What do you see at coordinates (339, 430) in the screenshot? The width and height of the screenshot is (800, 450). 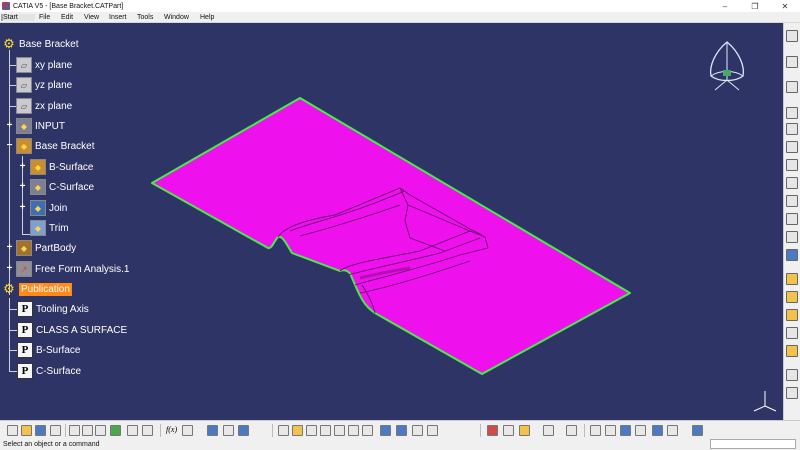 I see `zoom-in-icon` at bounding box center [339, 430].